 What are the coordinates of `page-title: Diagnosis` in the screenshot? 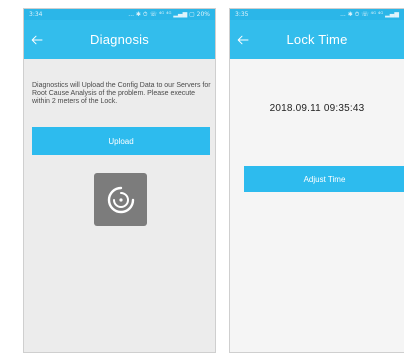 It's located at (119, 39).